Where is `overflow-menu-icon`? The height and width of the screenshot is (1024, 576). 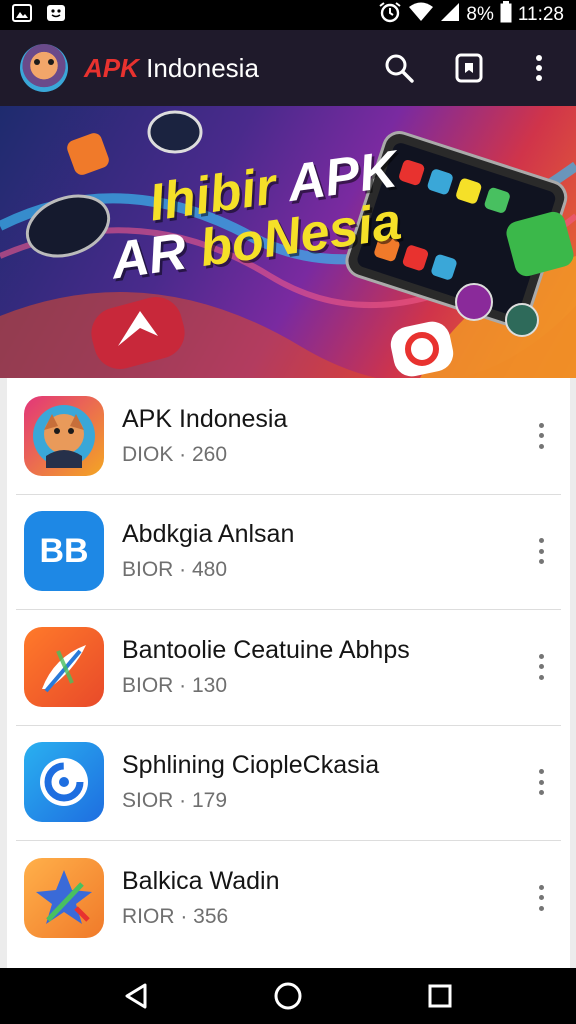
overflow-menu-icon is located at coordinates (539, 68).